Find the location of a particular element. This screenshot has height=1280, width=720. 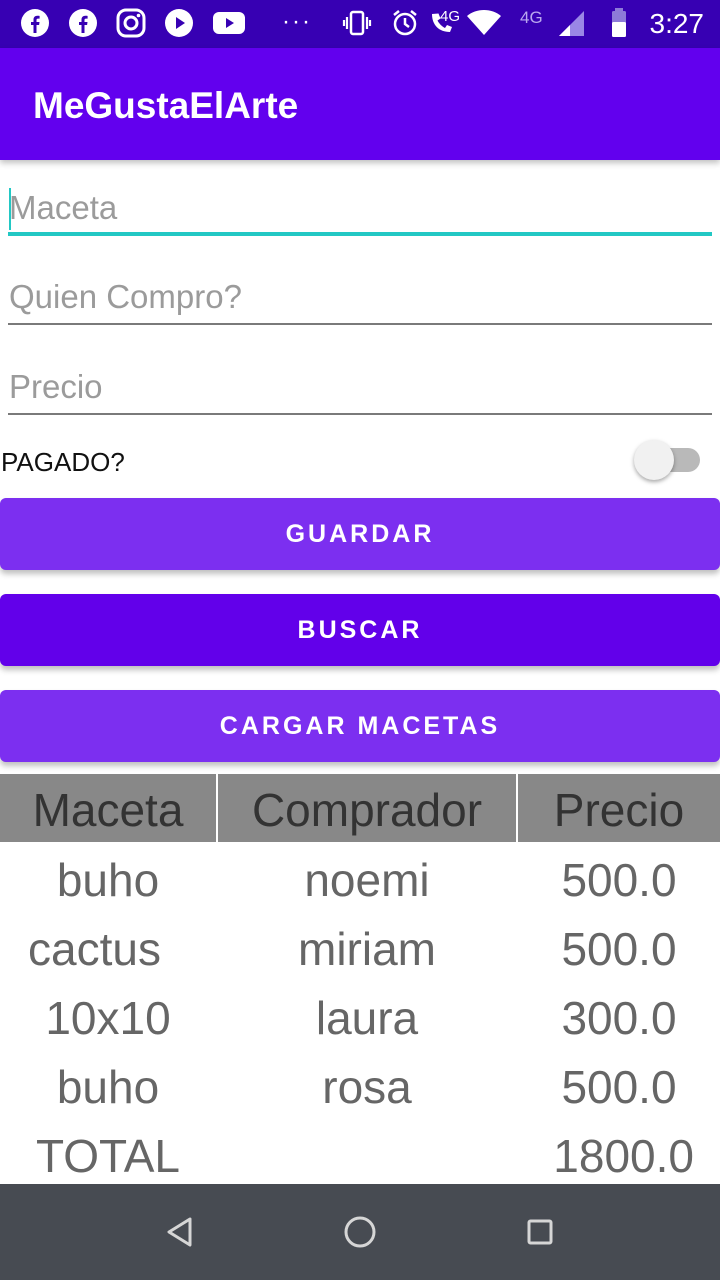

app-title: MeGustaElArte is located at coordinates (166, 105).